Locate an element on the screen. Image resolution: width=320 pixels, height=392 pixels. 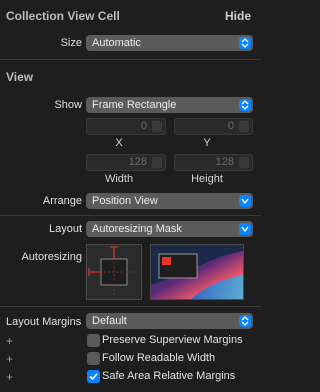
show-popup: Frame Rectangle is located at coordinates (169, 105).